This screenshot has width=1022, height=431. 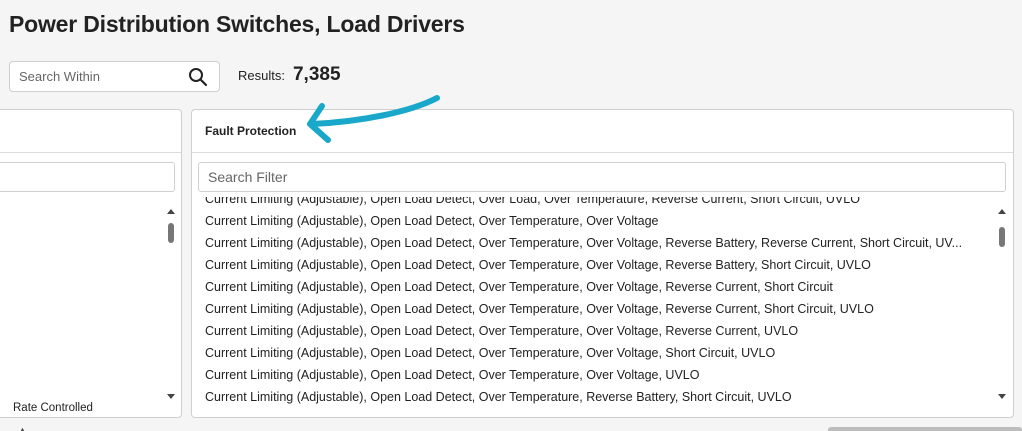 What do you see at coordinates (1002, 396) in the screenshot?
I see `fault-scroll-down-icon` at bounding box center [1002, 396].